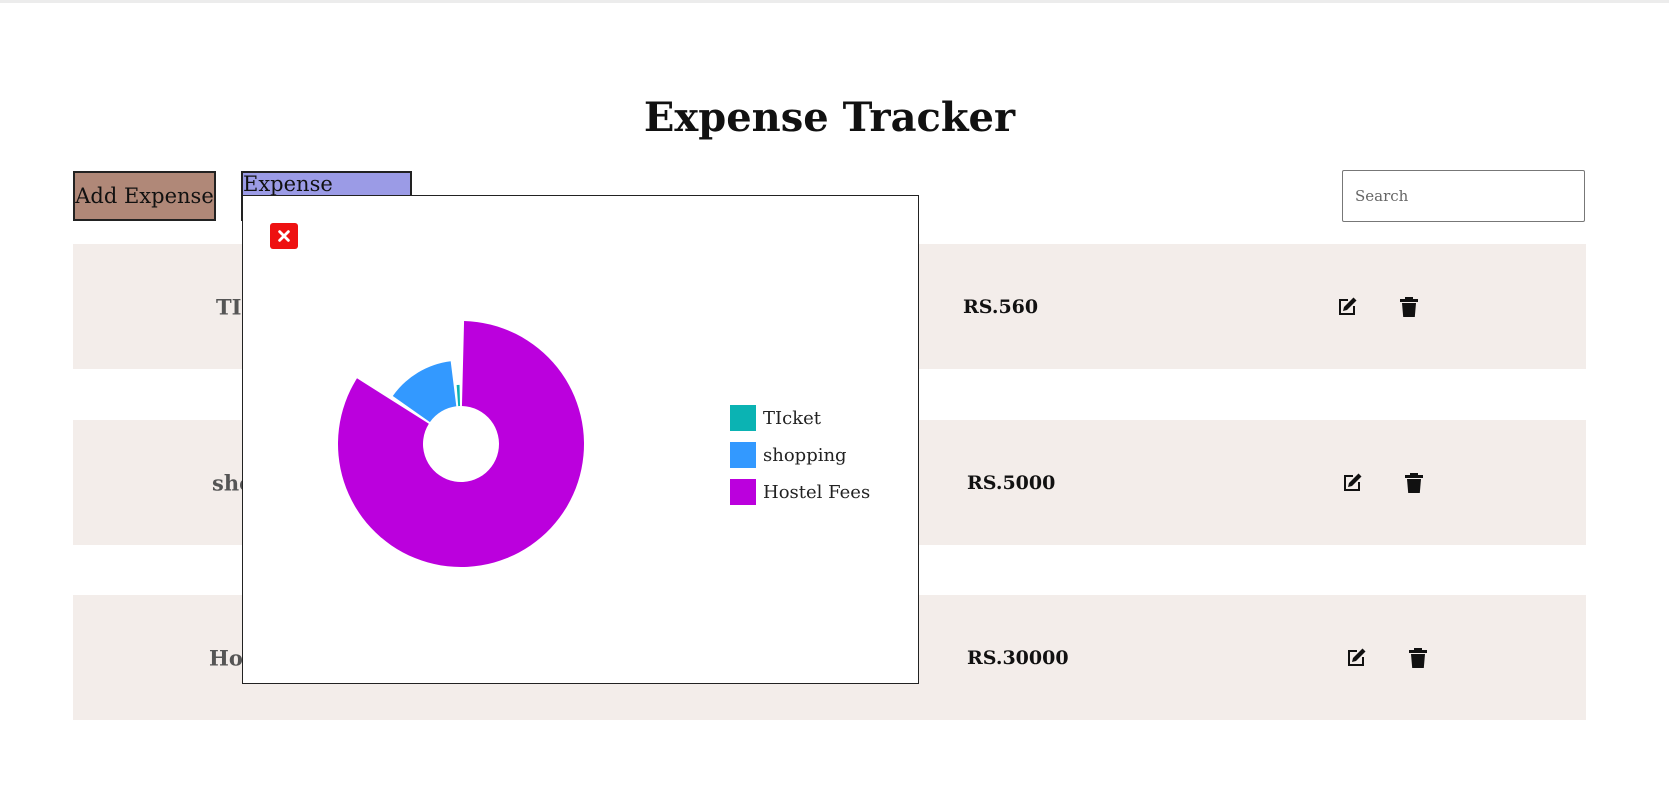 This screenshot has width=1669, height=805. I want to click on legend-item: shopping, so click(800, 455).